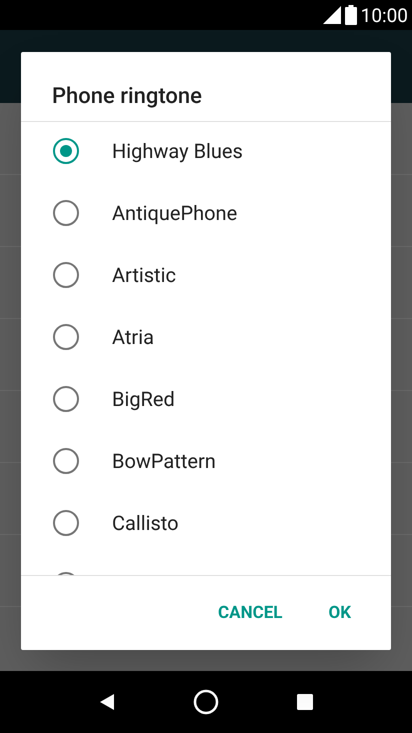 This screenshot has width=412, height=733. Describe the element at coordinates (384, 15) in the screenshot. I see `status-time: 10:00` at that location.